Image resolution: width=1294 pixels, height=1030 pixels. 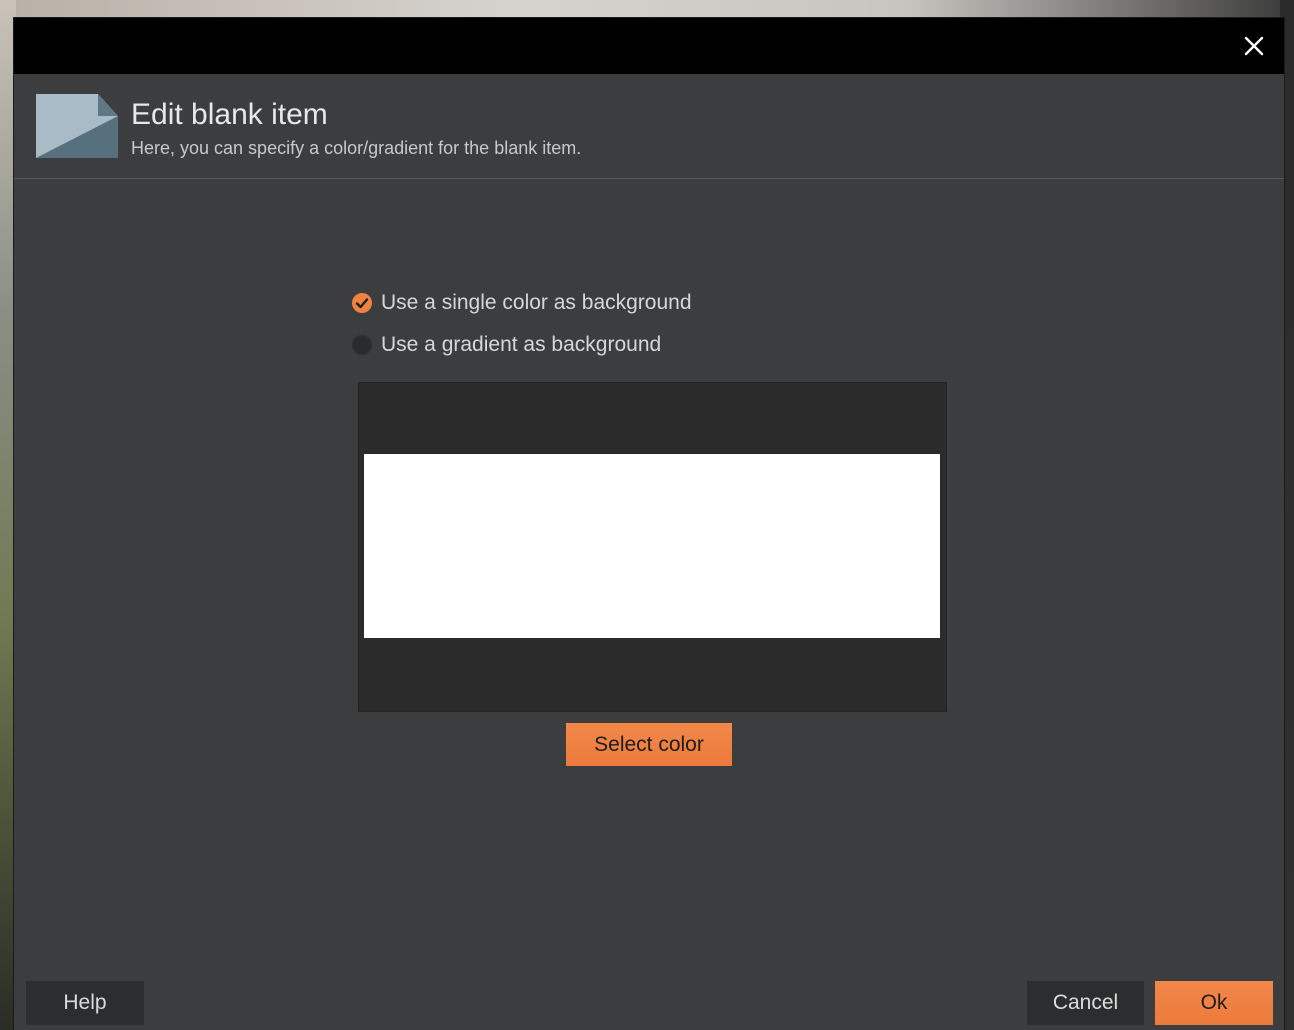 What do you see at coordinates (362, 345) in the screenshot?
I see `gradient-radio` at bounding box center [362, 345].